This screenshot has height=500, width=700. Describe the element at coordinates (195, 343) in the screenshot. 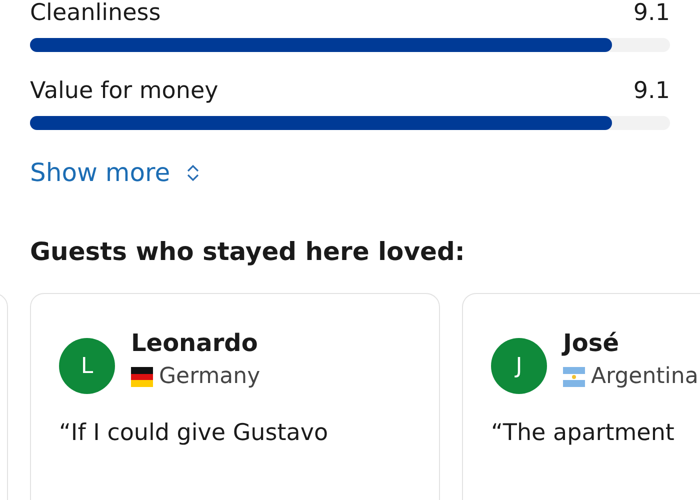

I see `reviewer-name: Leonardo` at that location.